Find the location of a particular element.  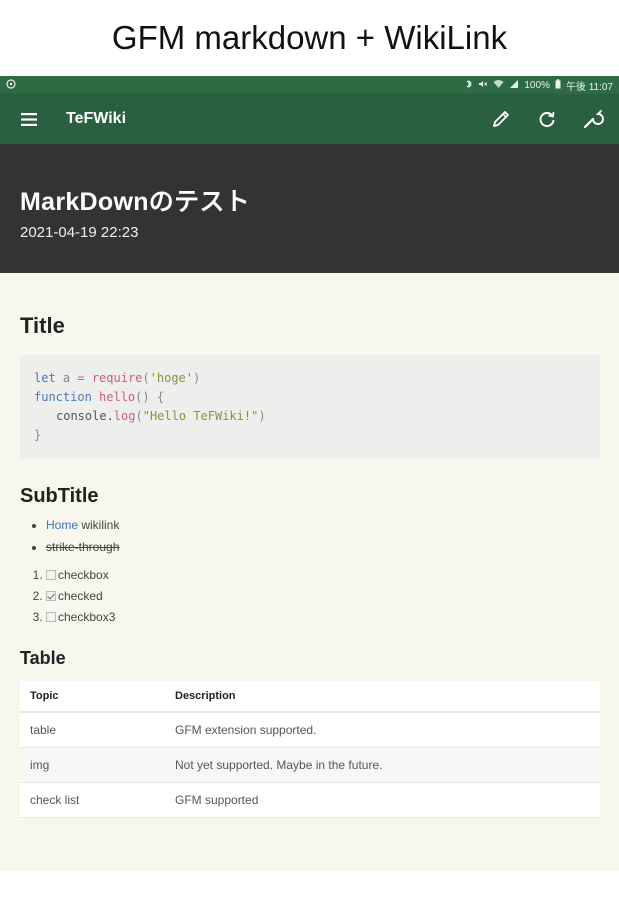

pencil-icon is located at coordinates (501, 119).